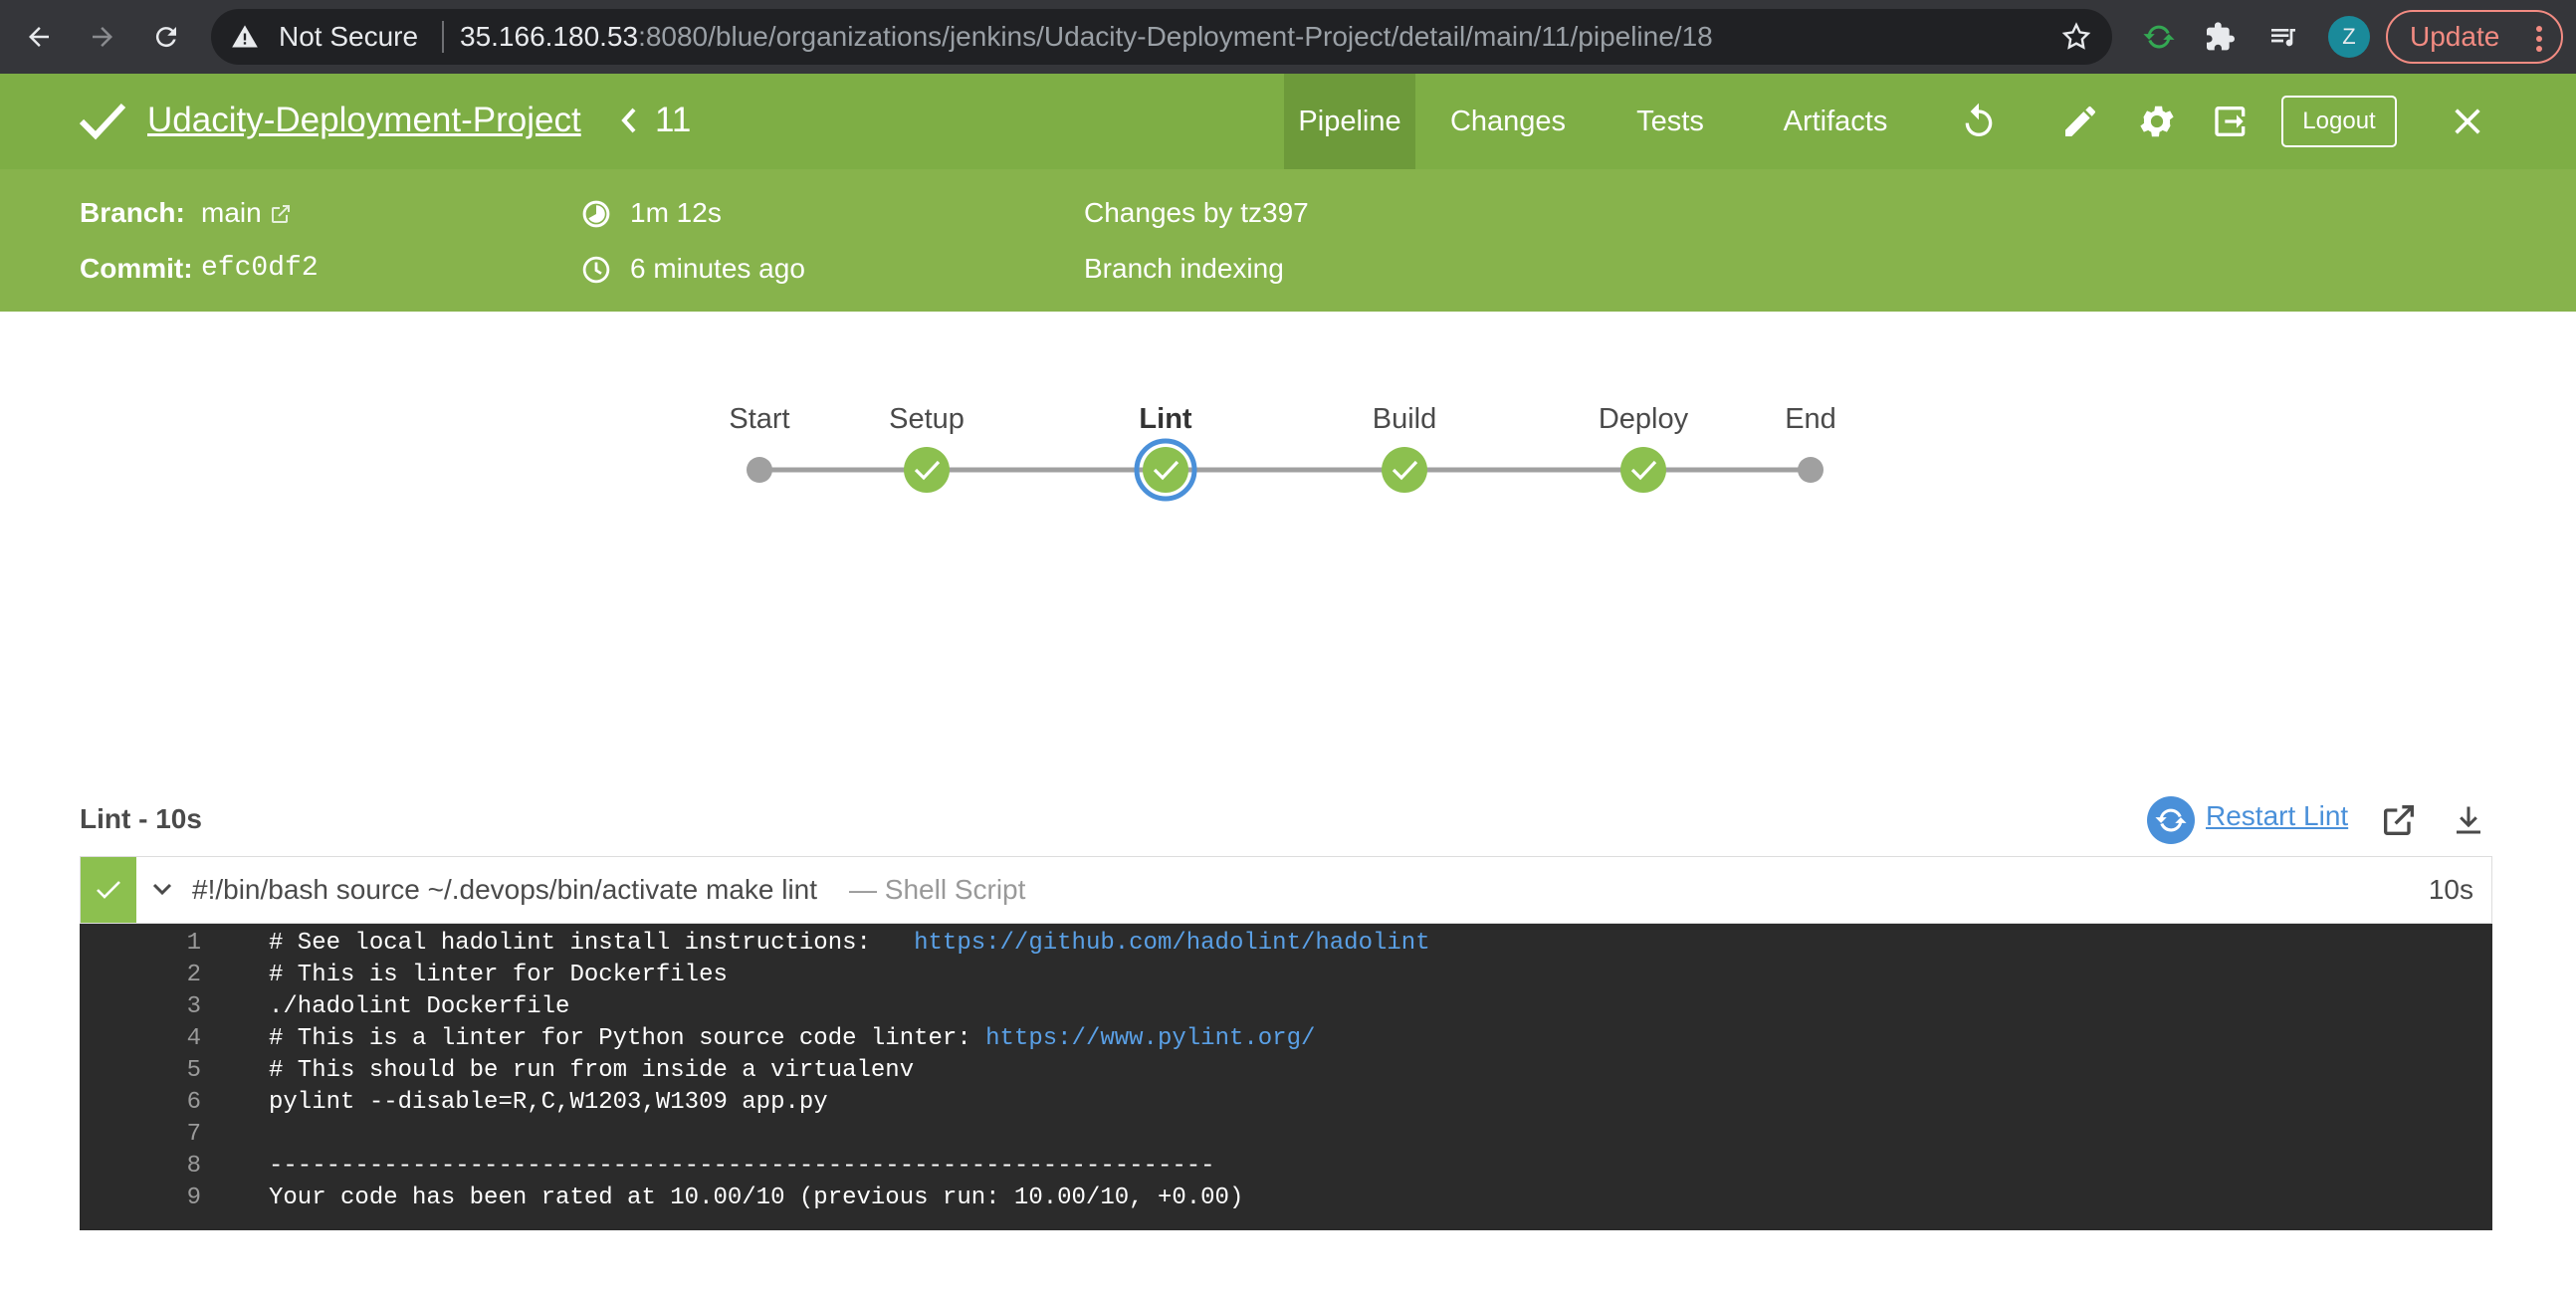 This screenshot has width=2576, height=1296. I want to click on stage-label-build: Build, so click(1404, 419).